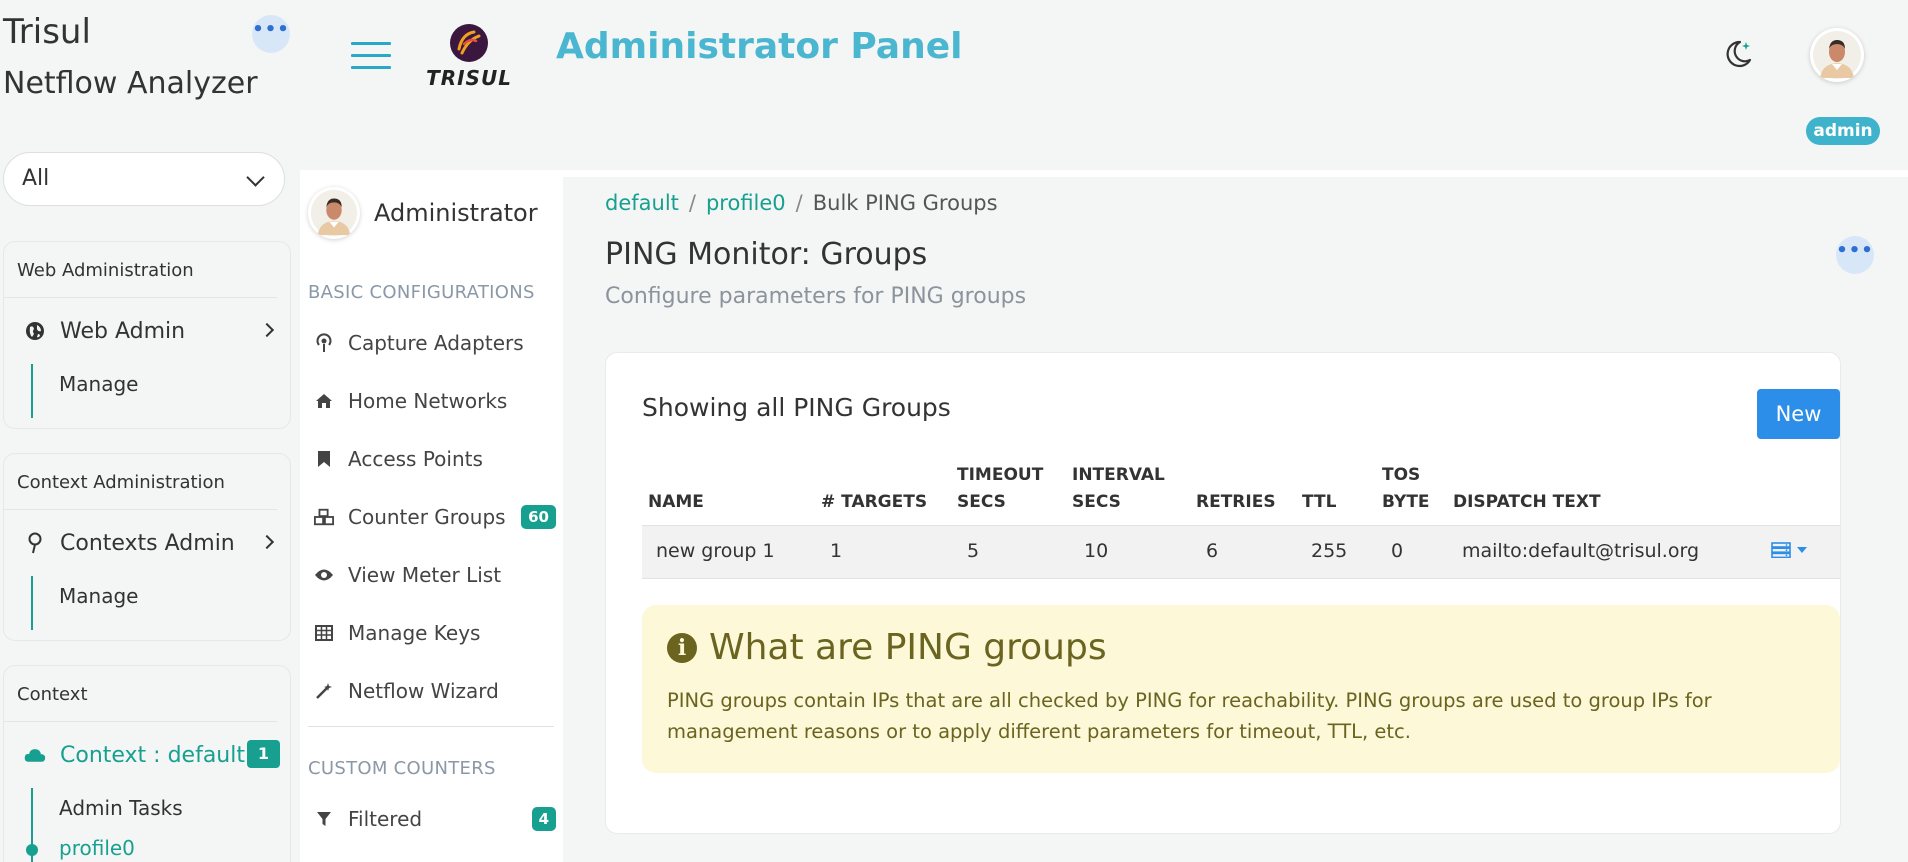 This screenshot has width=1908, height=862. Describe the element at coordinates (152, 755) in the screenshot. I see `sidebar-item-label: Context : default` at that location.